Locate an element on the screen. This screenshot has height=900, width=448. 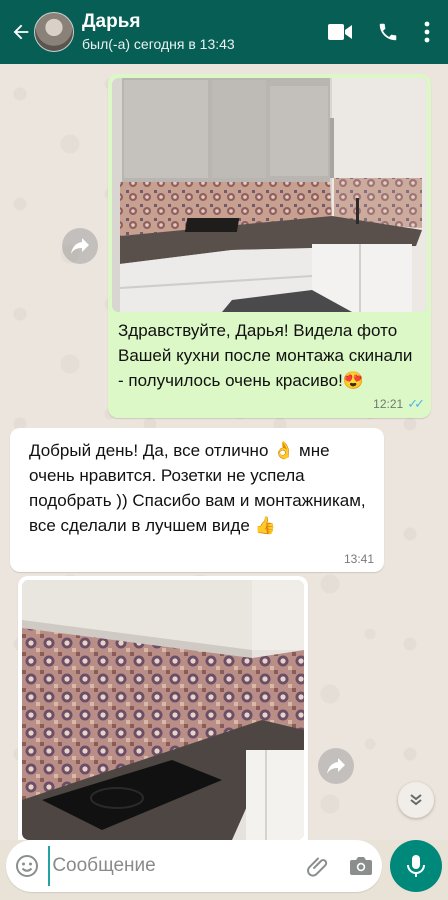
scroll-to-bottom-button is located at coordinates (416, 800).